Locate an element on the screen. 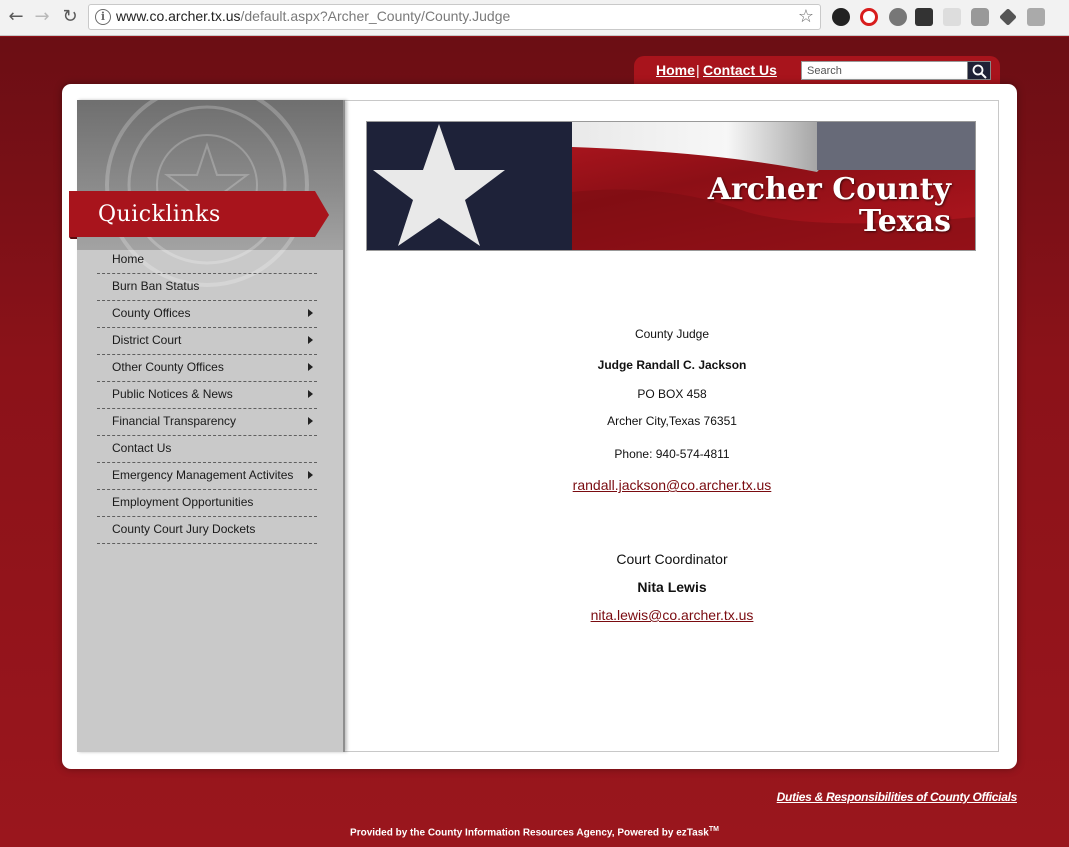 The image size is (1069, 847). quicklink-label: Home is located at coordinates (128, 259).